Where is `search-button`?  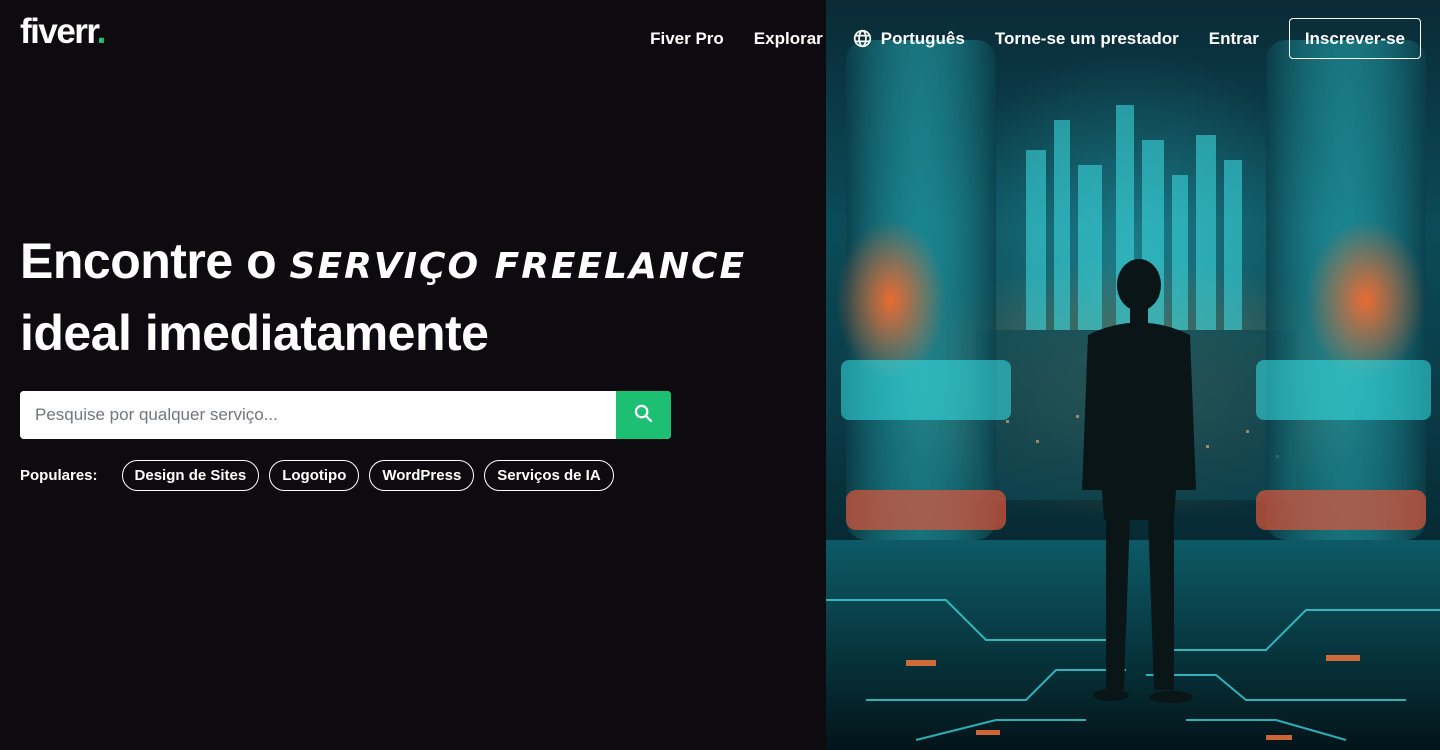
search-button is located at coordinates (643, 415).